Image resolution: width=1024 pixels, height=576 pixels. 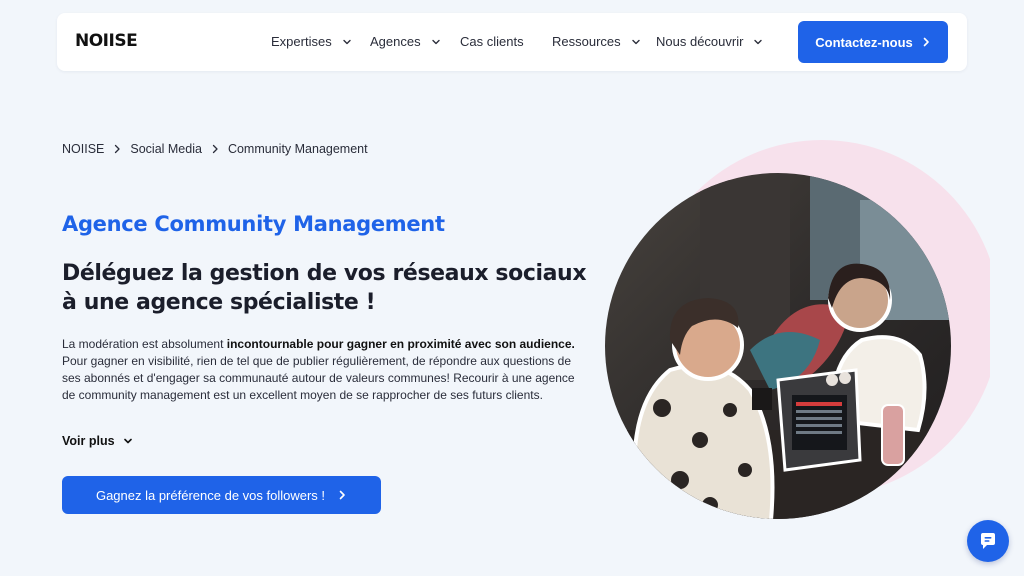 What do you see at coordinates (144, 344) in the screenshot?
I see `intro-text-start: La modération est absolument` at bounding box center [144, 344].